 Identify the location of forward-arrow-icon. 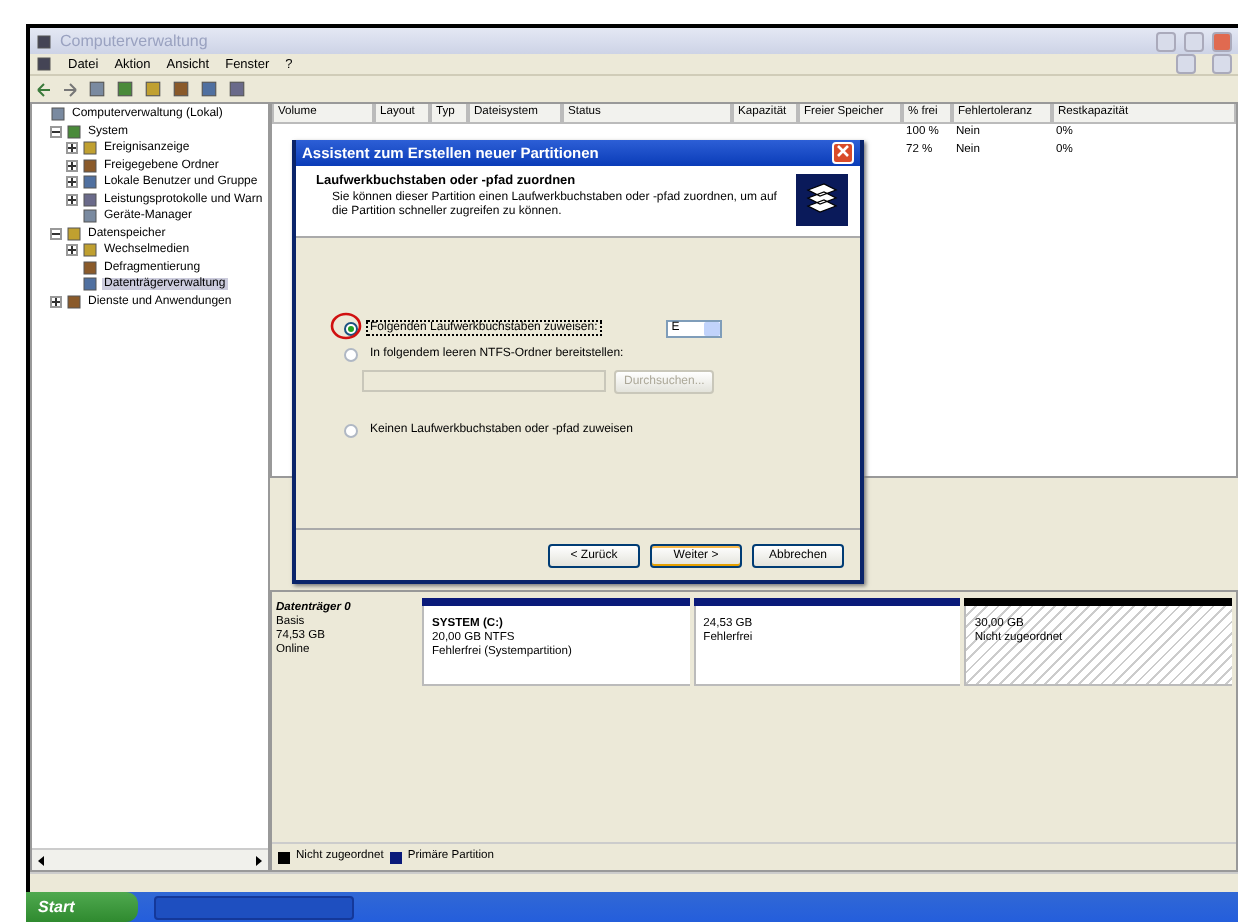
(70, 89).